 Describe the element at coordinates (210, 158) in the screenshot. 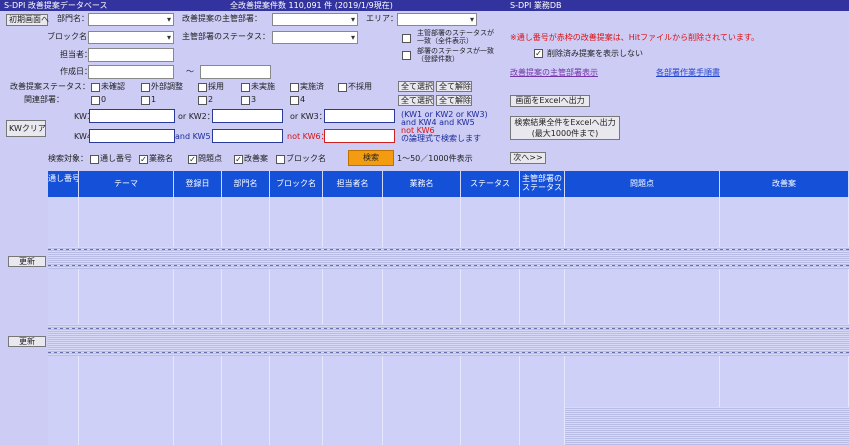

I see `target-problem-label: 問題点` at that location.